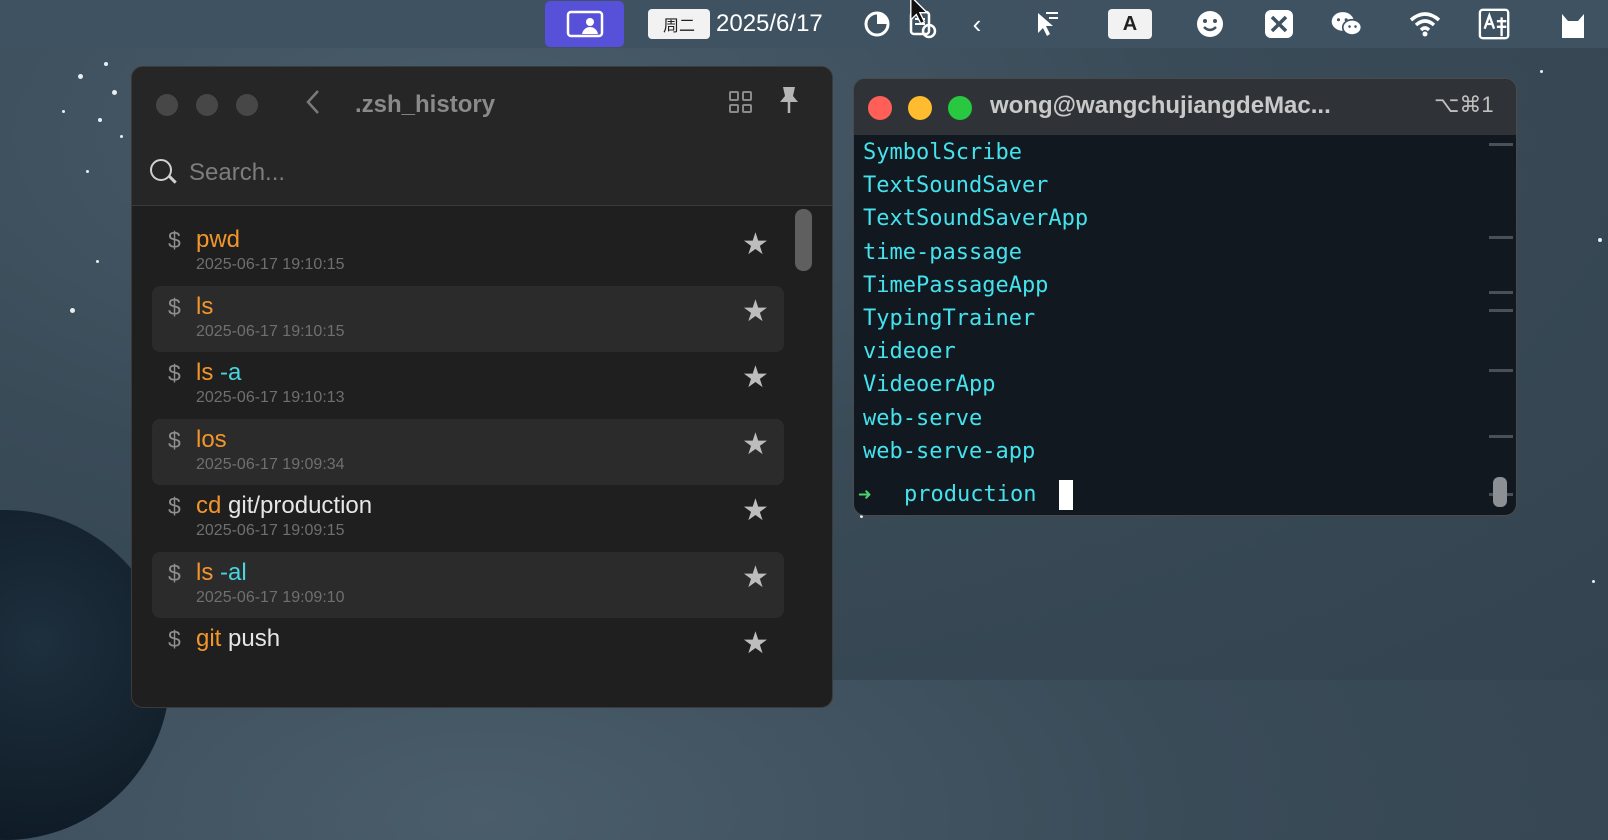  I want to click on terminal-close-button, so click(880, 108).